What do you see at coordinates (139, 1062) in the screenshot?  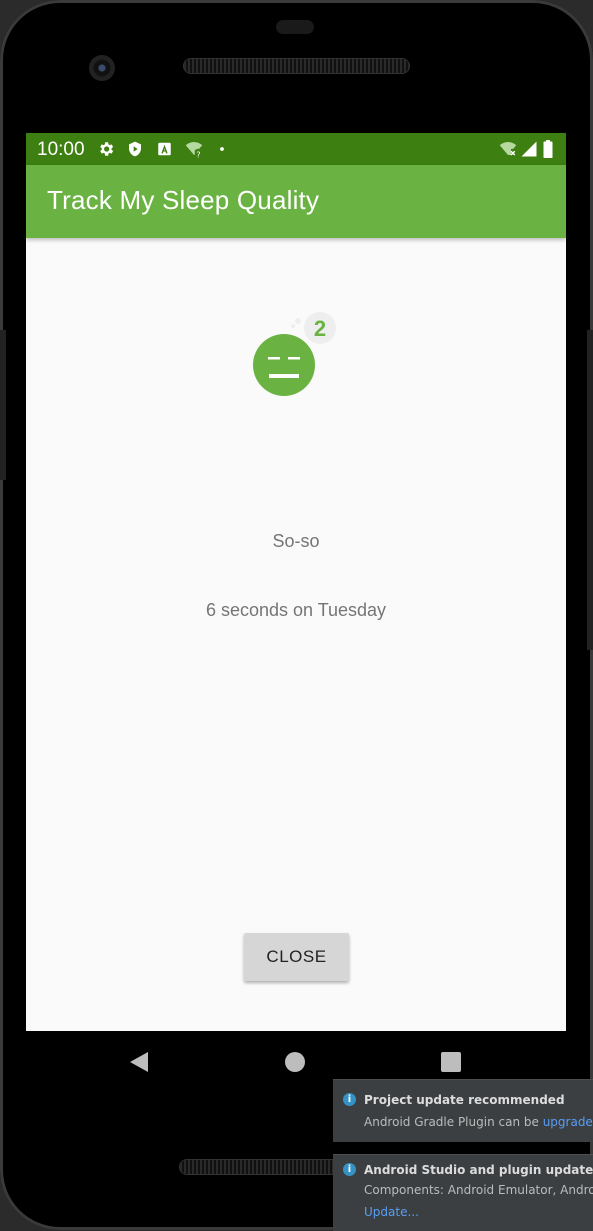 I see `back-icon` at bounding box center [139, 1062].